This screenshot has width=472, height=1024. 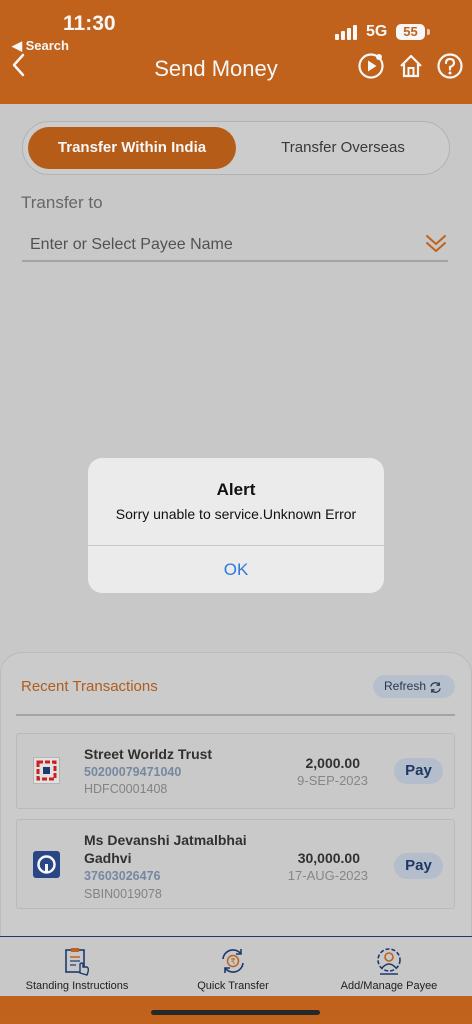 What do you see at coordinates (236, 569) in the screenshot?
I see `ok-button: OK` at bounding box center [236, 569].